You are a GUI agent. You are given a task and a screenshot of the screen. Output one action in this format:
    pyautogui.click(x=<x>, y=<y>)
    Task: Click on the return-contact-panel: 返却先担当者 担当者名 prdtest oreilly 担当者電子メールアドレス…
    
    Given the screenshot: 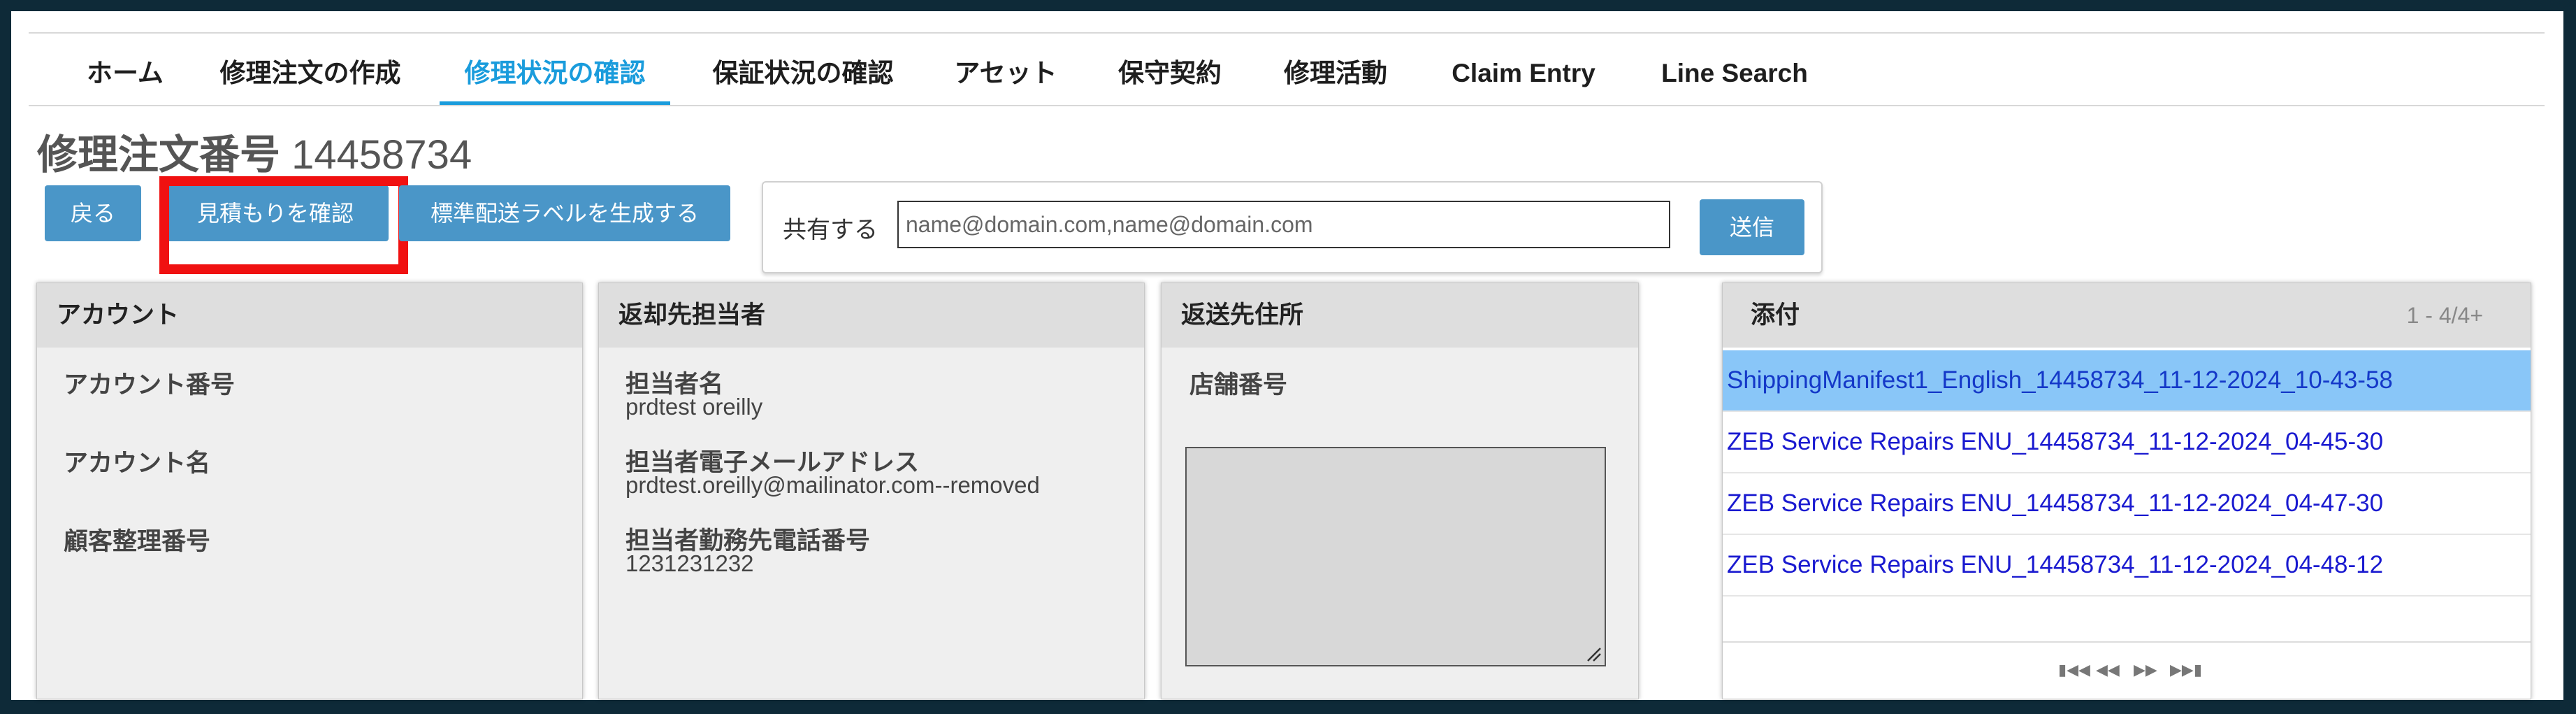 What is the action you would take?
    pyautogui.click(x=871, y=491)
    